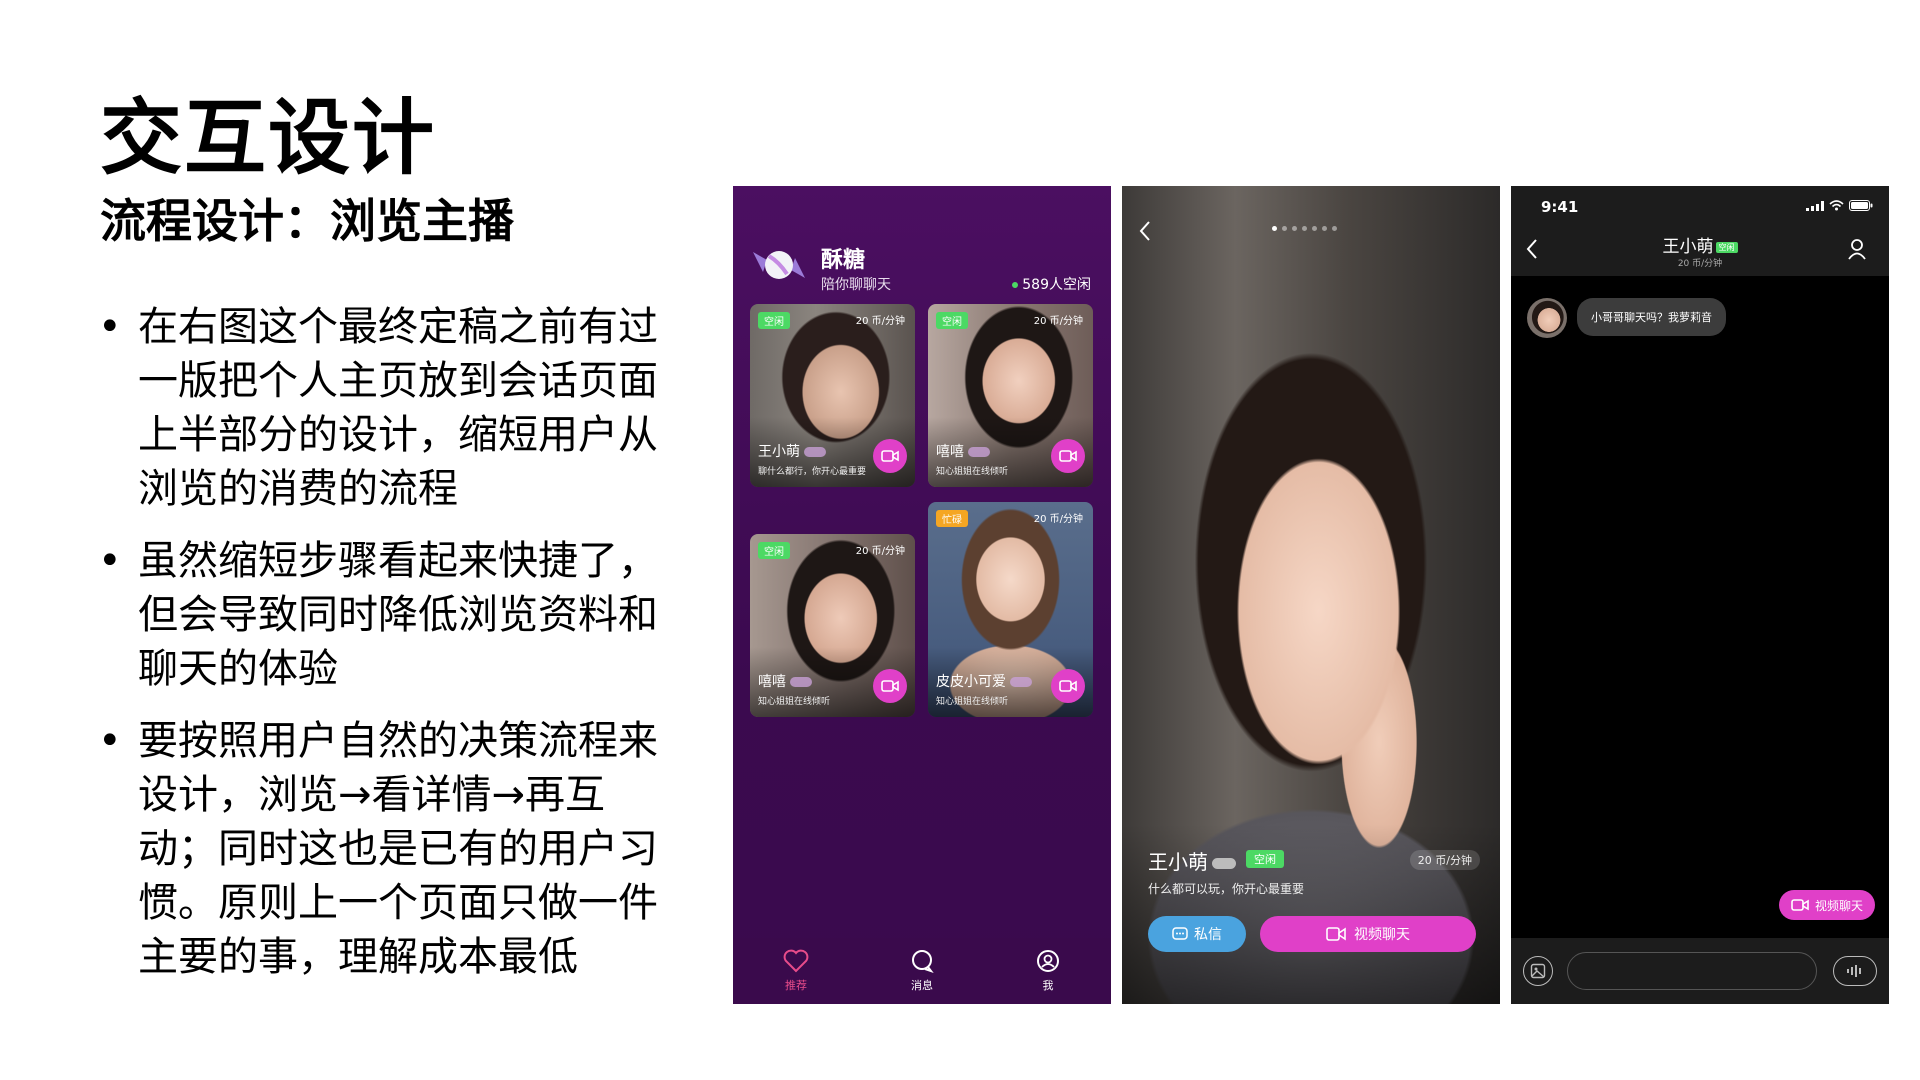  What do you see at coordinates (1857, 249) in the screenshot?
I see `user-profile-icon` at bounding box center [1857, 249].